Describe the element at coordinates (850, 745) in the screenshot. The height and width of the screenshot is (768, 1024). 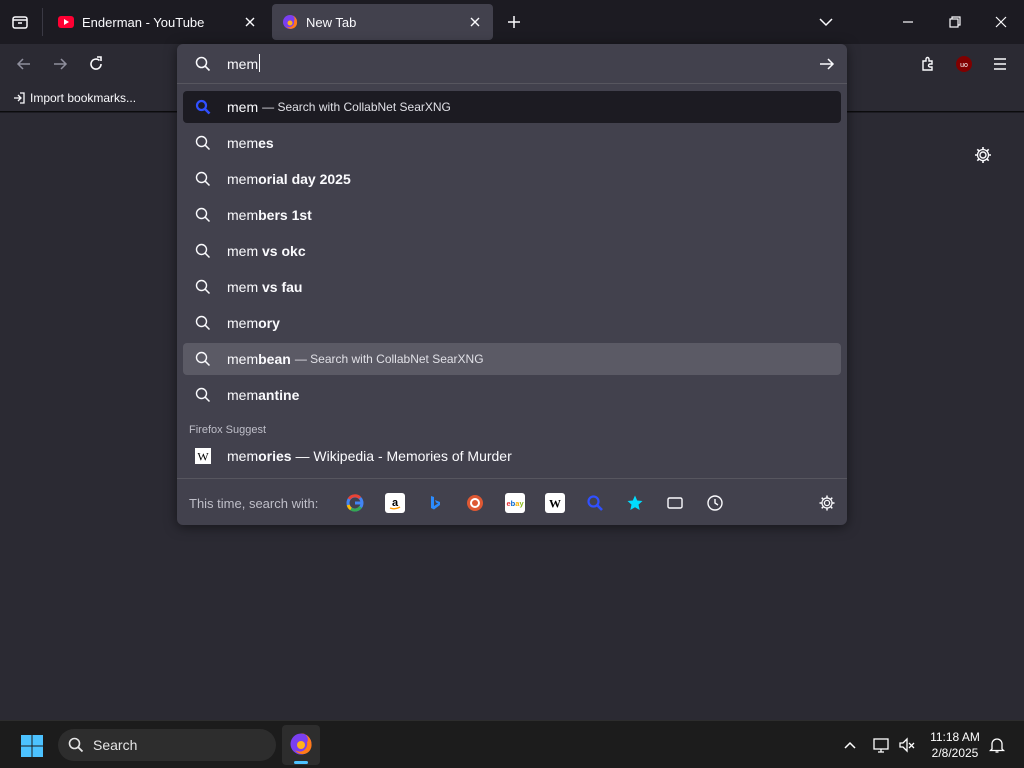
I see `chevron-up-icon` at that location.